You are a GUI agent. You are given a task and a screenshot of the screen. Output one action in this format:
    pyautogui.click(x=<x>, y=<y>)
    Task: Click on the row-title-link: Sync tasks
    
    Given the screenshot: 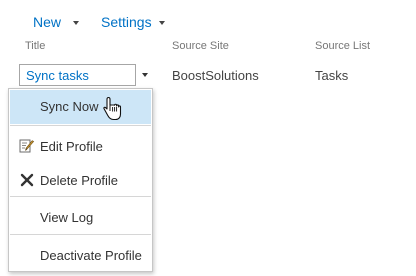 What is the action you would take?
    pyautogui.click(x=77, y=75)
    